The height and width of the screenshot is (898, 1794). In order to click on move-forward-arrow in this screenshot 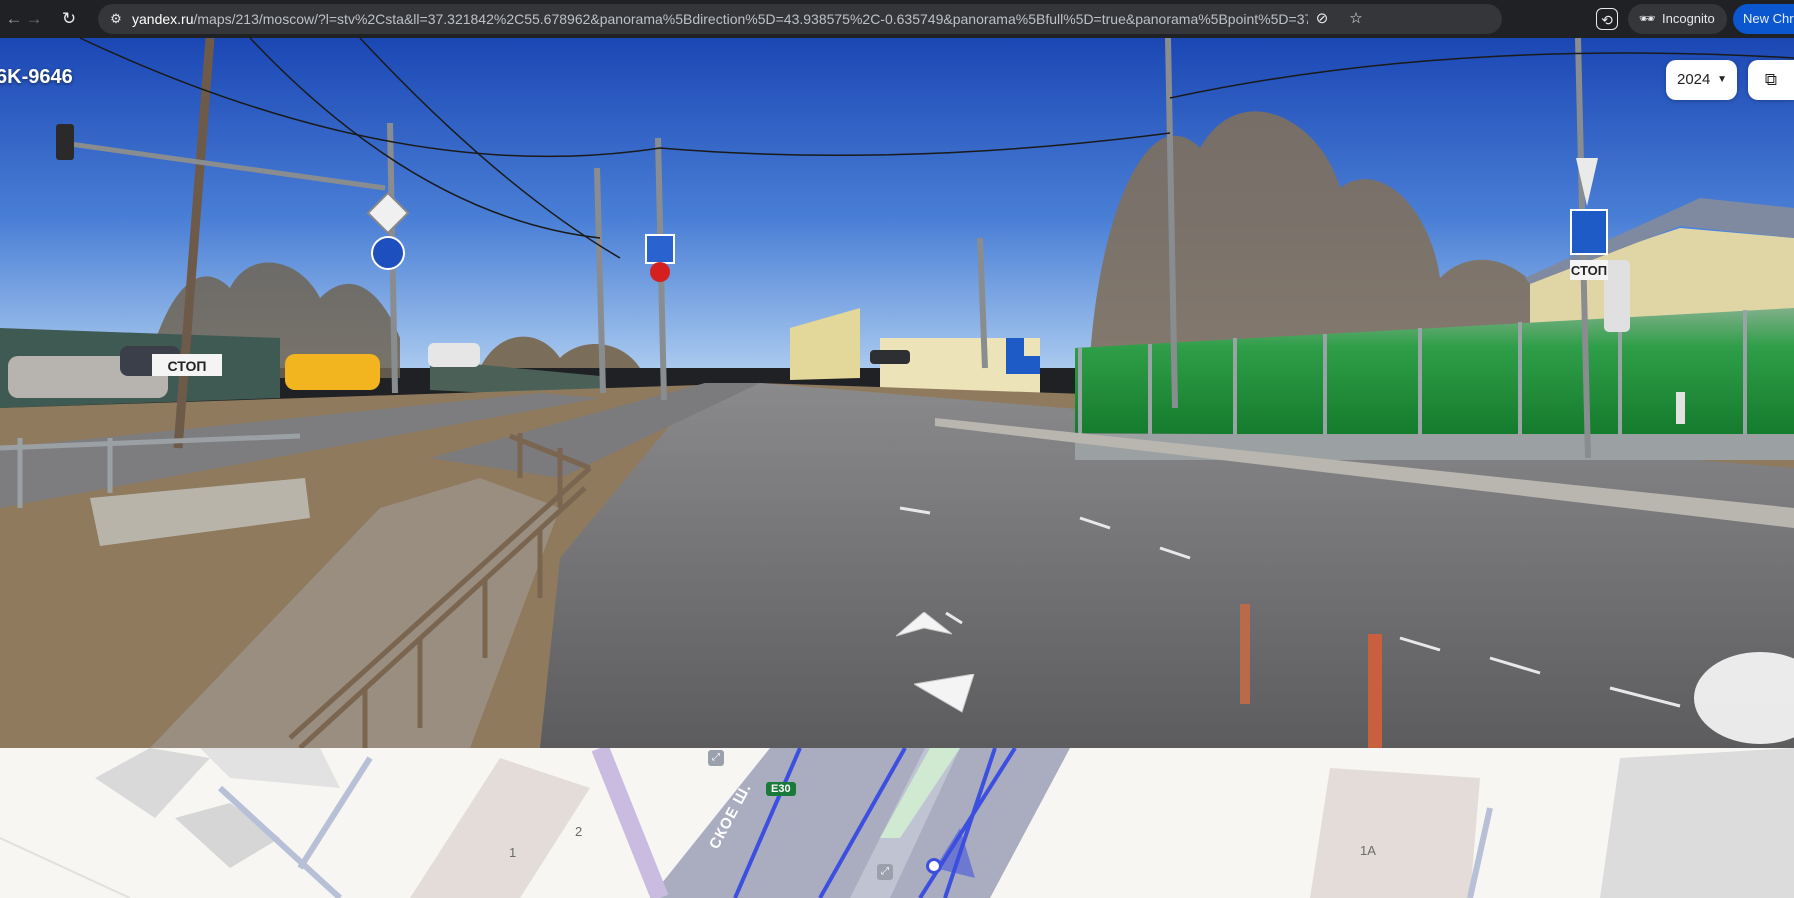, I will do `click(924, 625)`.